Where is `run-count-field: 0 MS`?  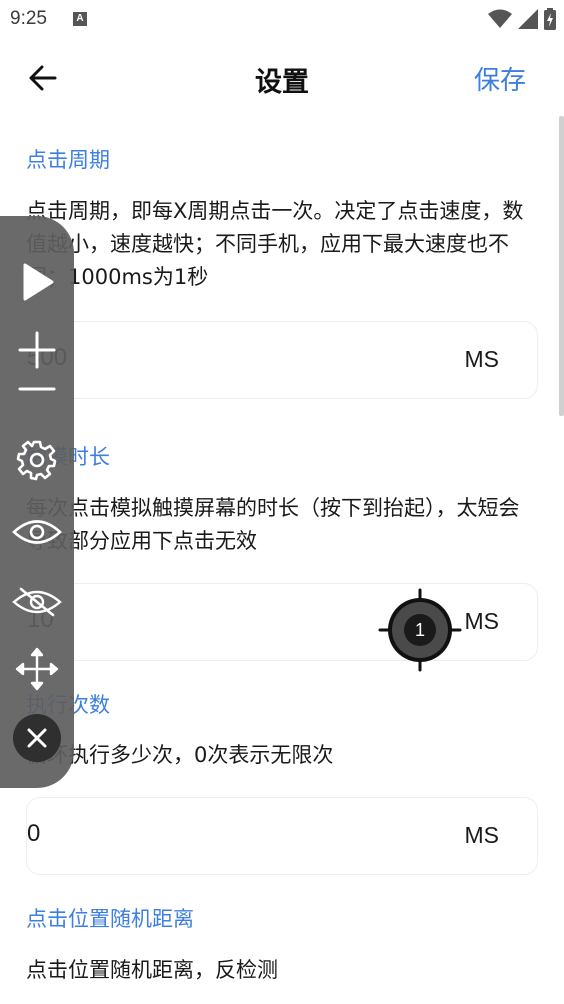
run-count-field: 0 MS is located at coordinates (282, 836).